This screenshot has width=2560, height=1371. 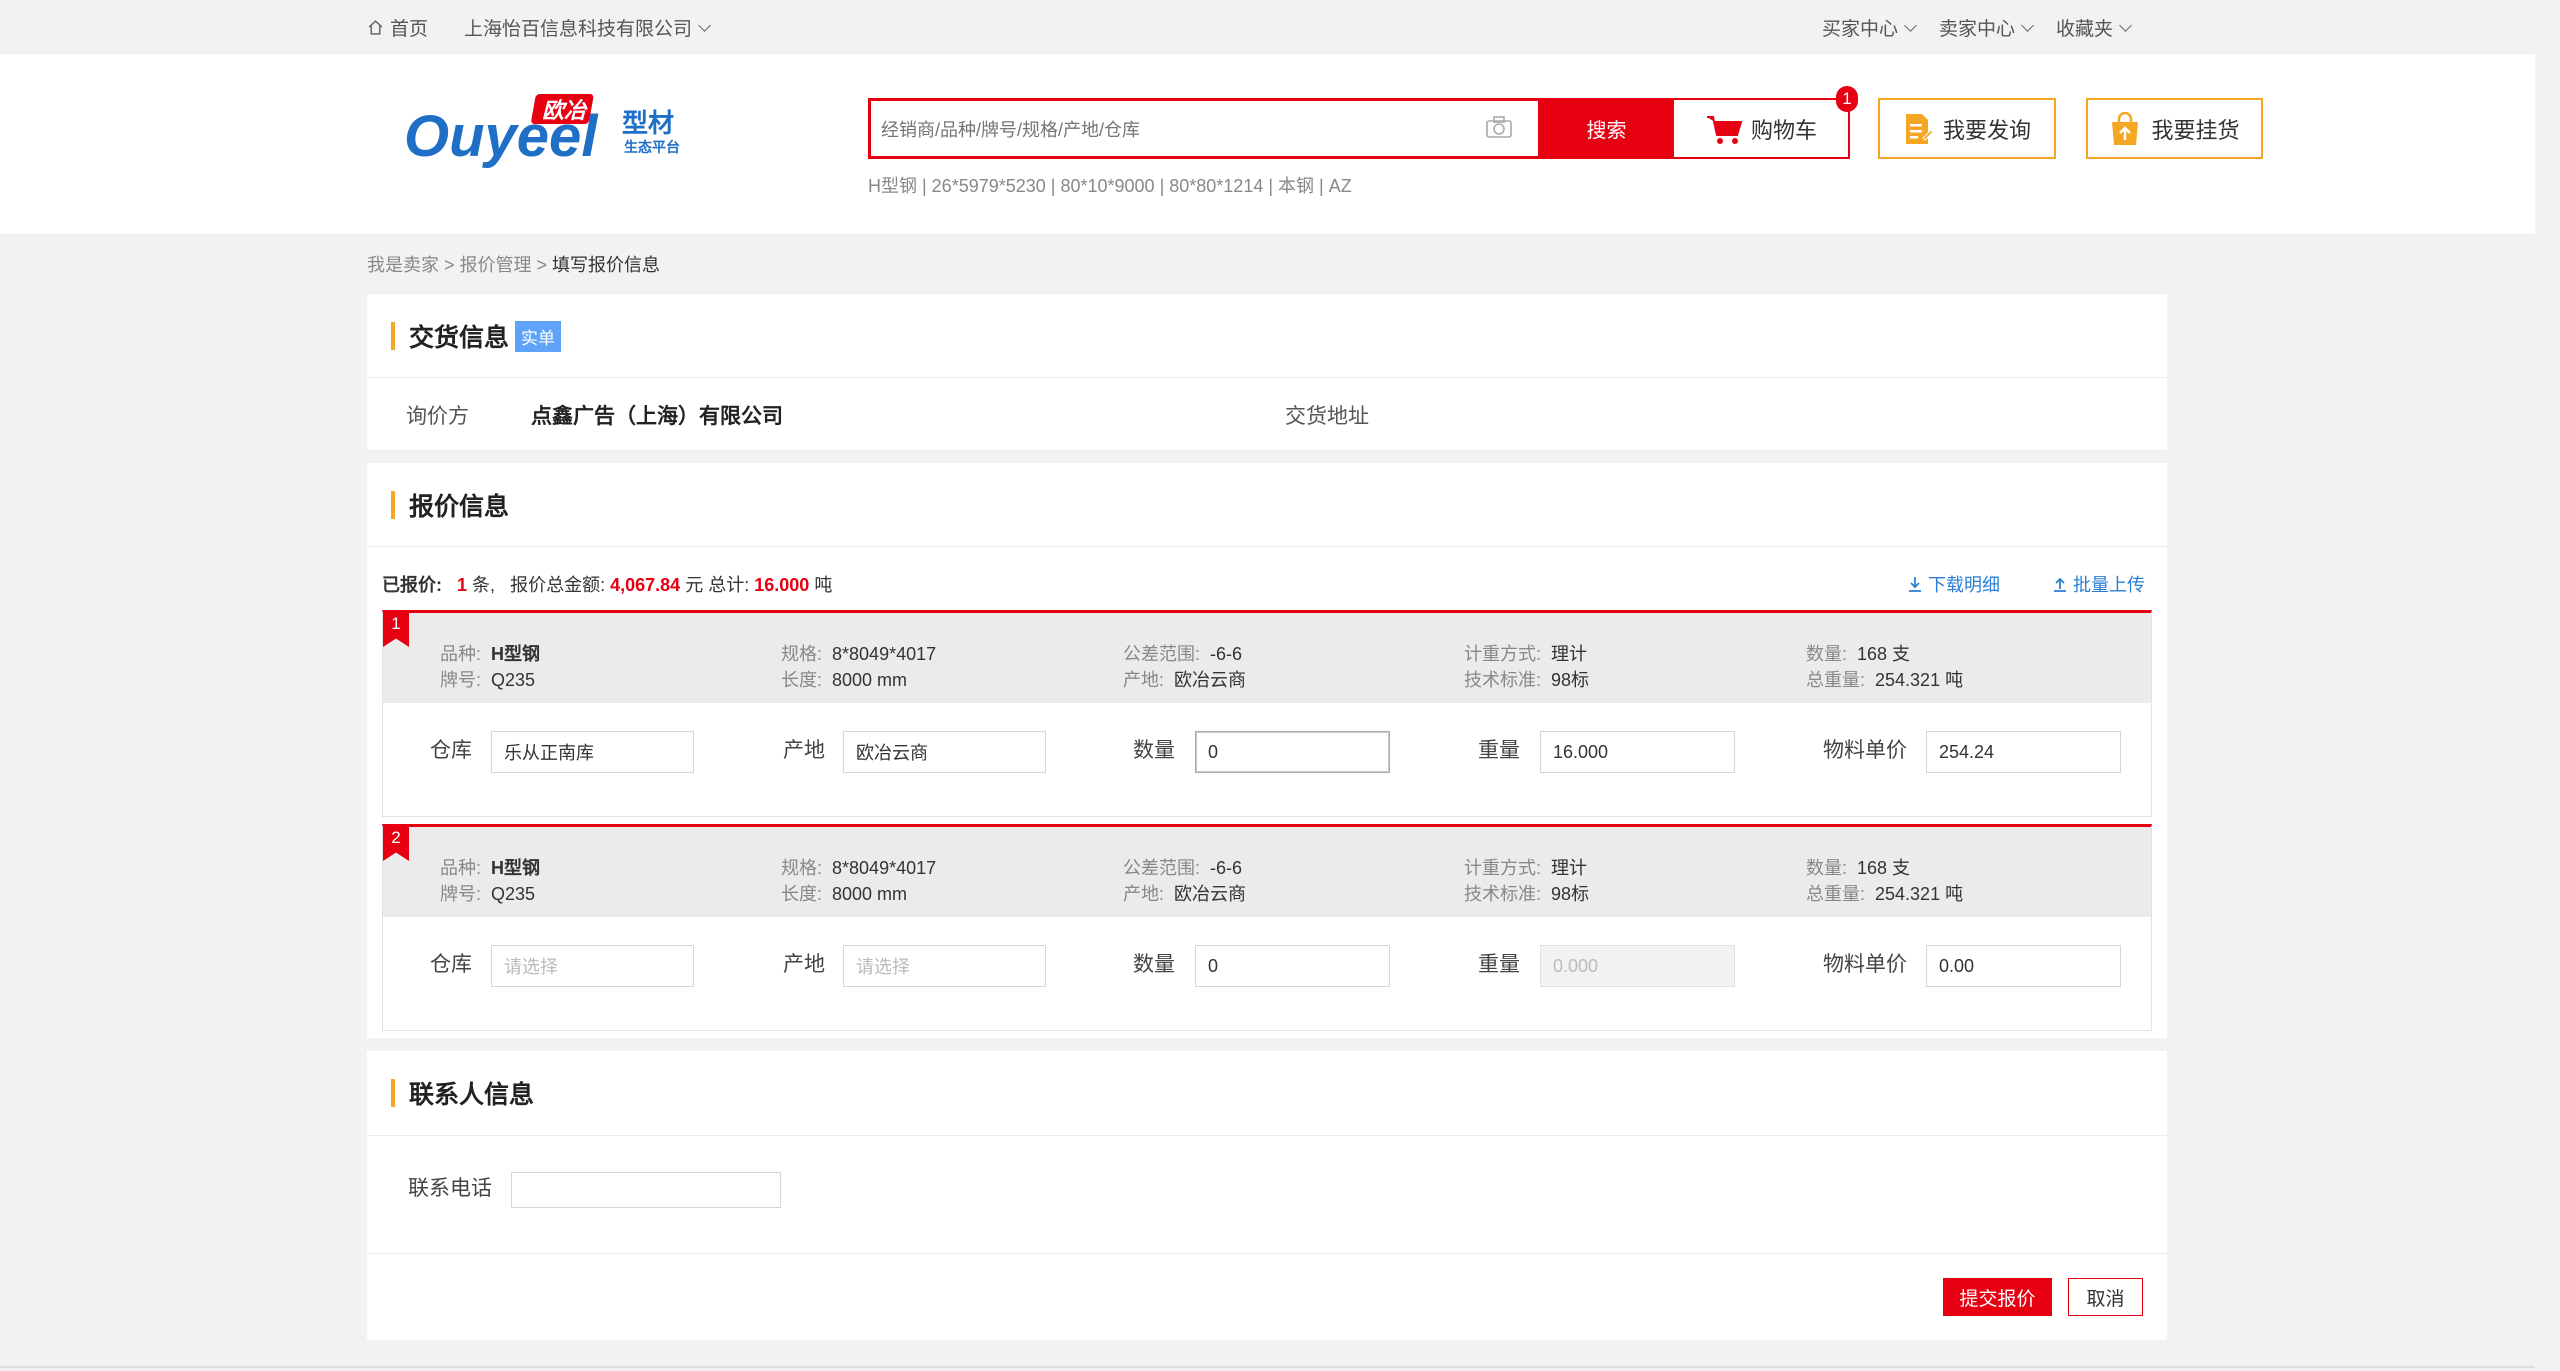 I want to click on cancel-button: 取消, so click(x=2105, y=1297).